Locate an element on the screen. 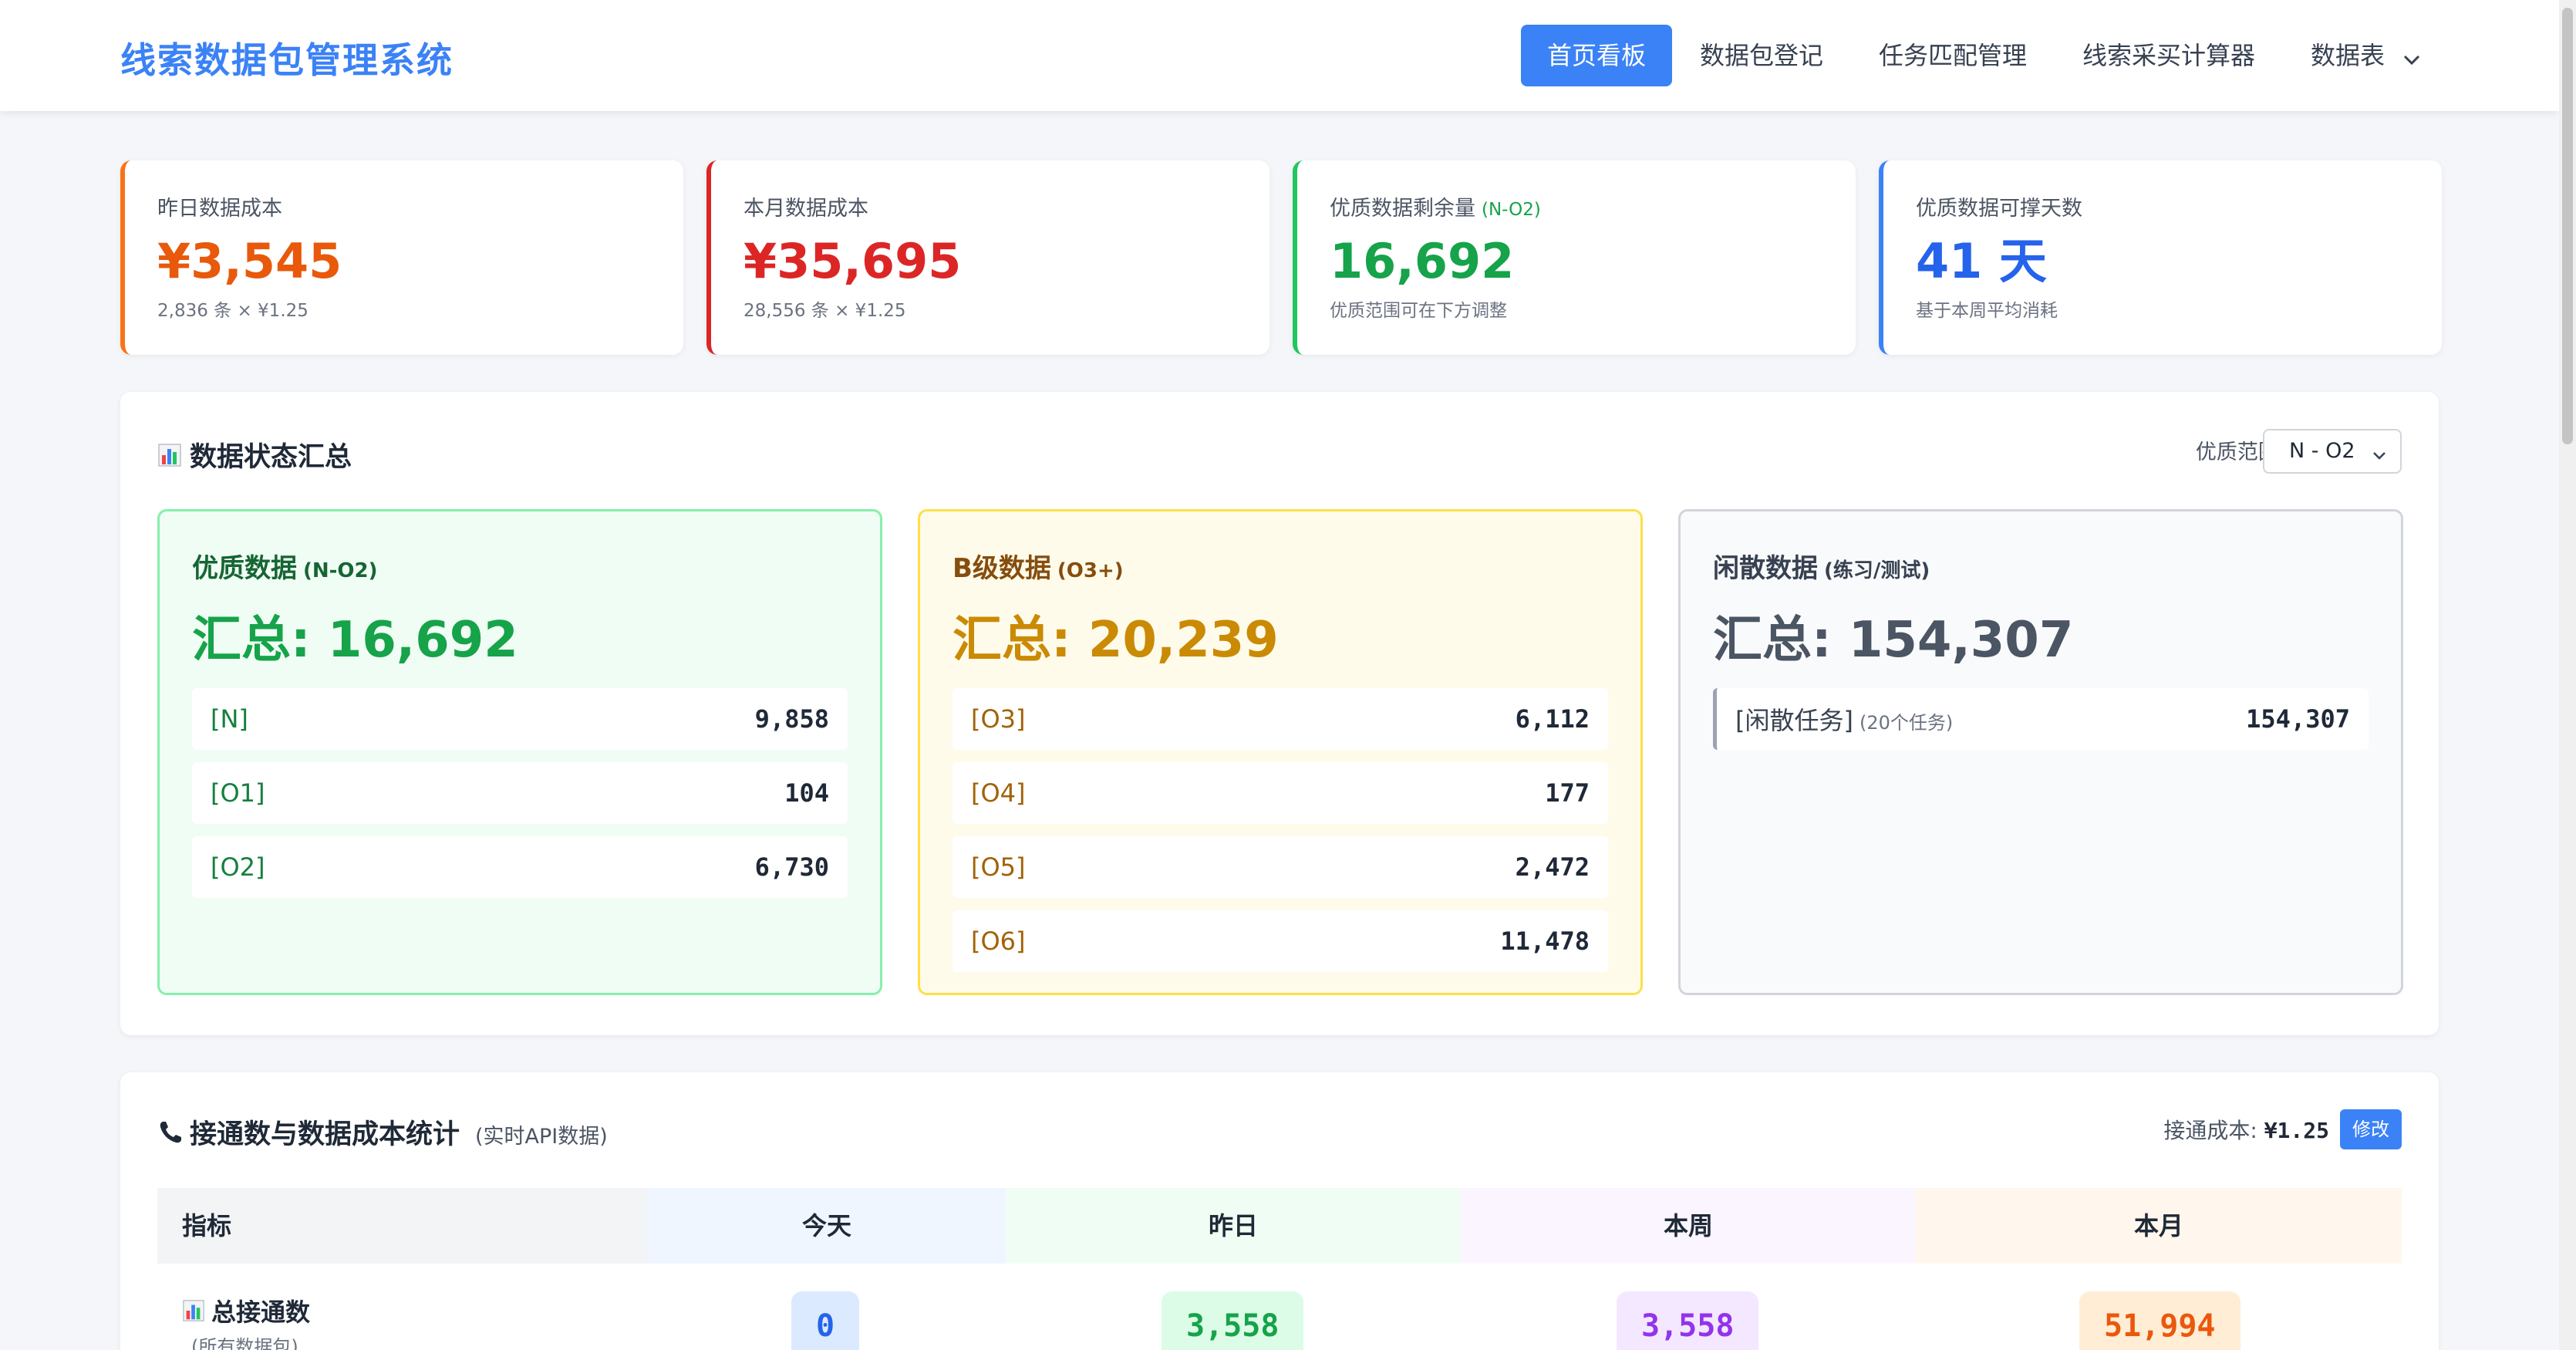 The image size is (2576, 1350). stat-note: 优质范围可在下方调整 is located at coordinates (1418, 311).